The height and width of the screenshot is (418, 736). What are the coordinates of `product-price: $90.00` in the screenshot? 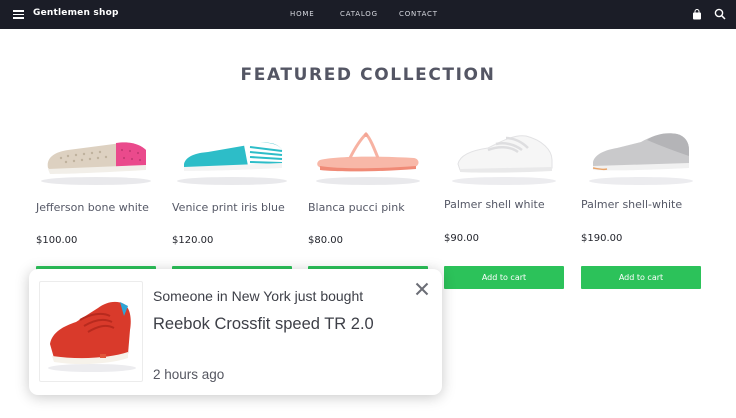 It's located at (461, 238).